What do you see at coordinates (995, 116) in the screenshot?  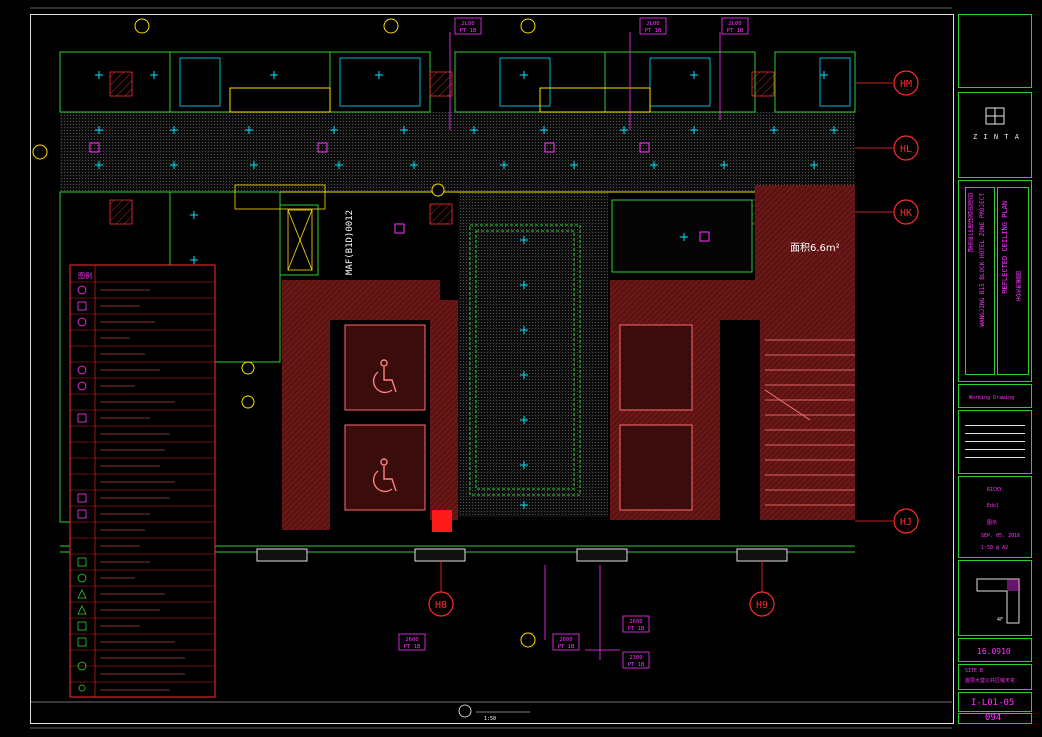 I see `zinta-logo-icon` at bounding box center [995, 116].